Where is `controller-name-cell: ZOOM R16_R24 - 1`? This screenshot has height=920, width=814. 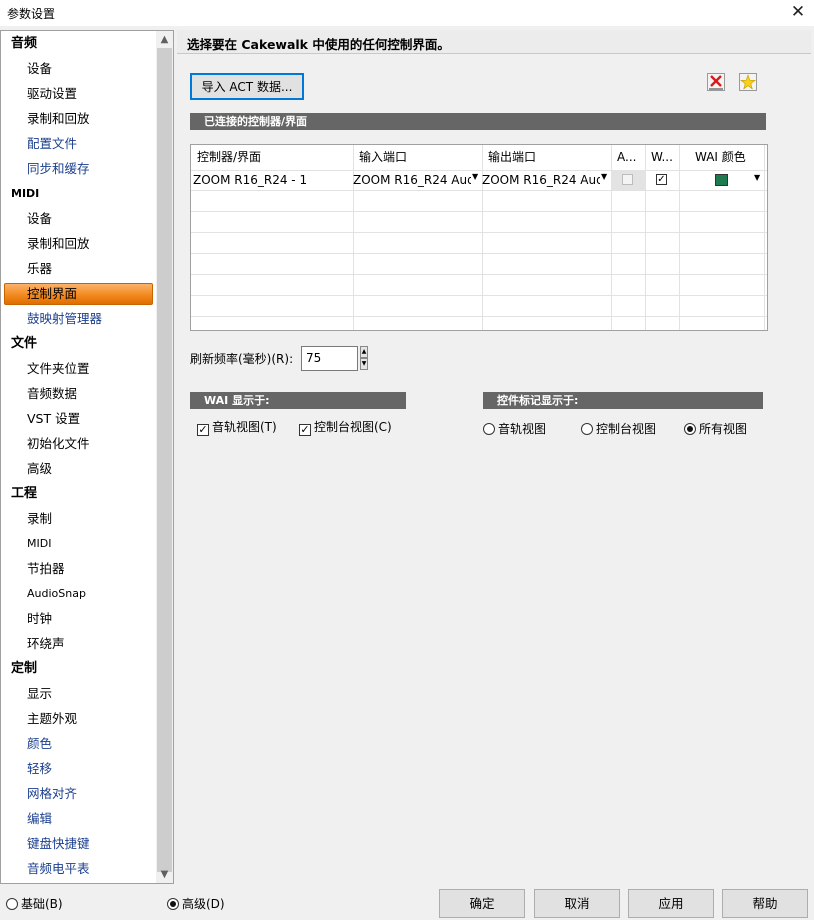
controller-name-cell: ZOOM R16_R24 - 1 is located at coordinates (272, 180).